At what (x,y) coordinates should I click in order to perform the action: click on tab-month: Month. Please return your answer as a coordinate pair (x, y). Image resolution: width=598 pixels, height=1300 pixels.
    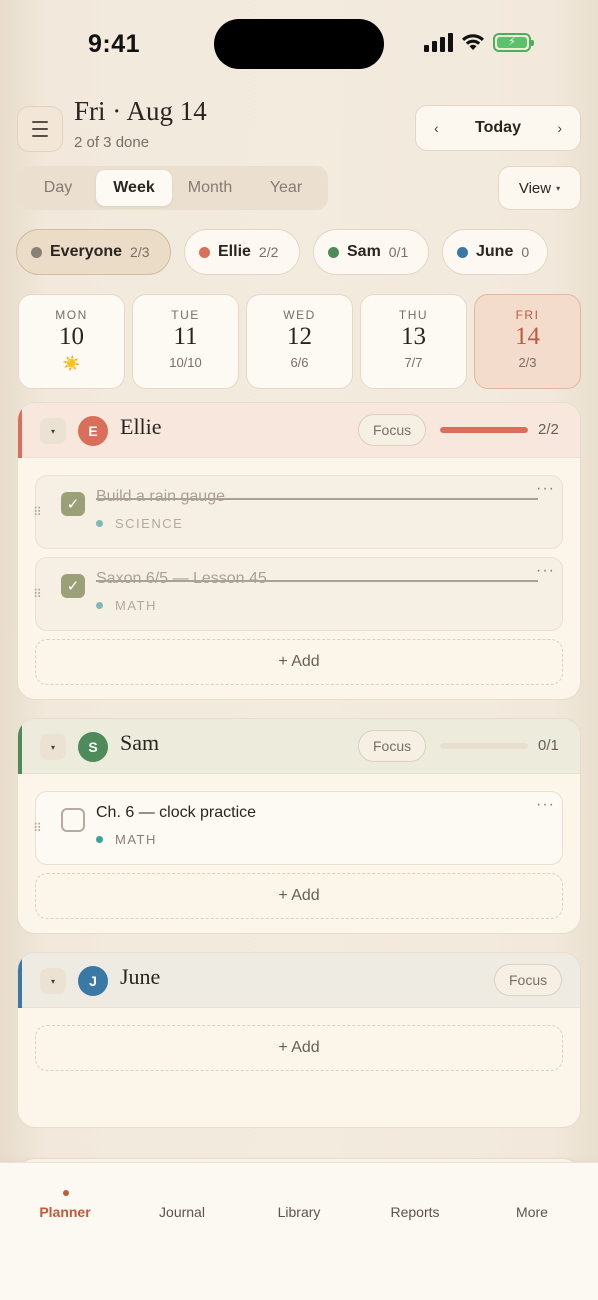
    Looking at the image, I should click on (210, 188).